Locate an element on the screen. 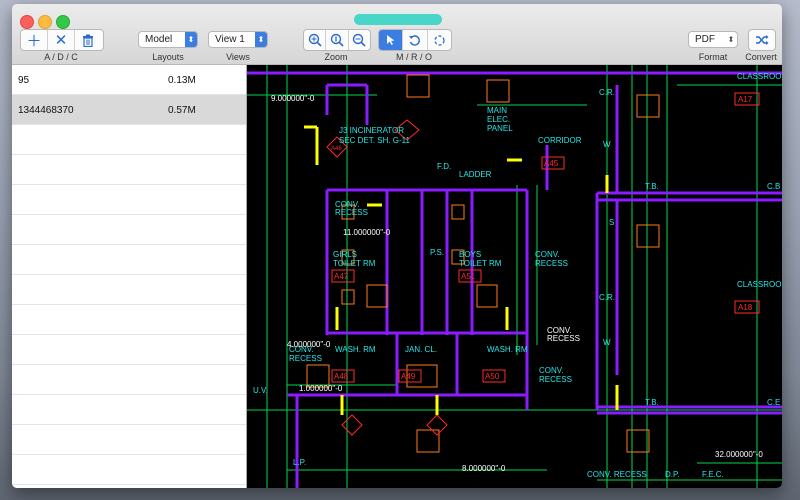  label-panel: PANEL is located at coordinates (500, 128).